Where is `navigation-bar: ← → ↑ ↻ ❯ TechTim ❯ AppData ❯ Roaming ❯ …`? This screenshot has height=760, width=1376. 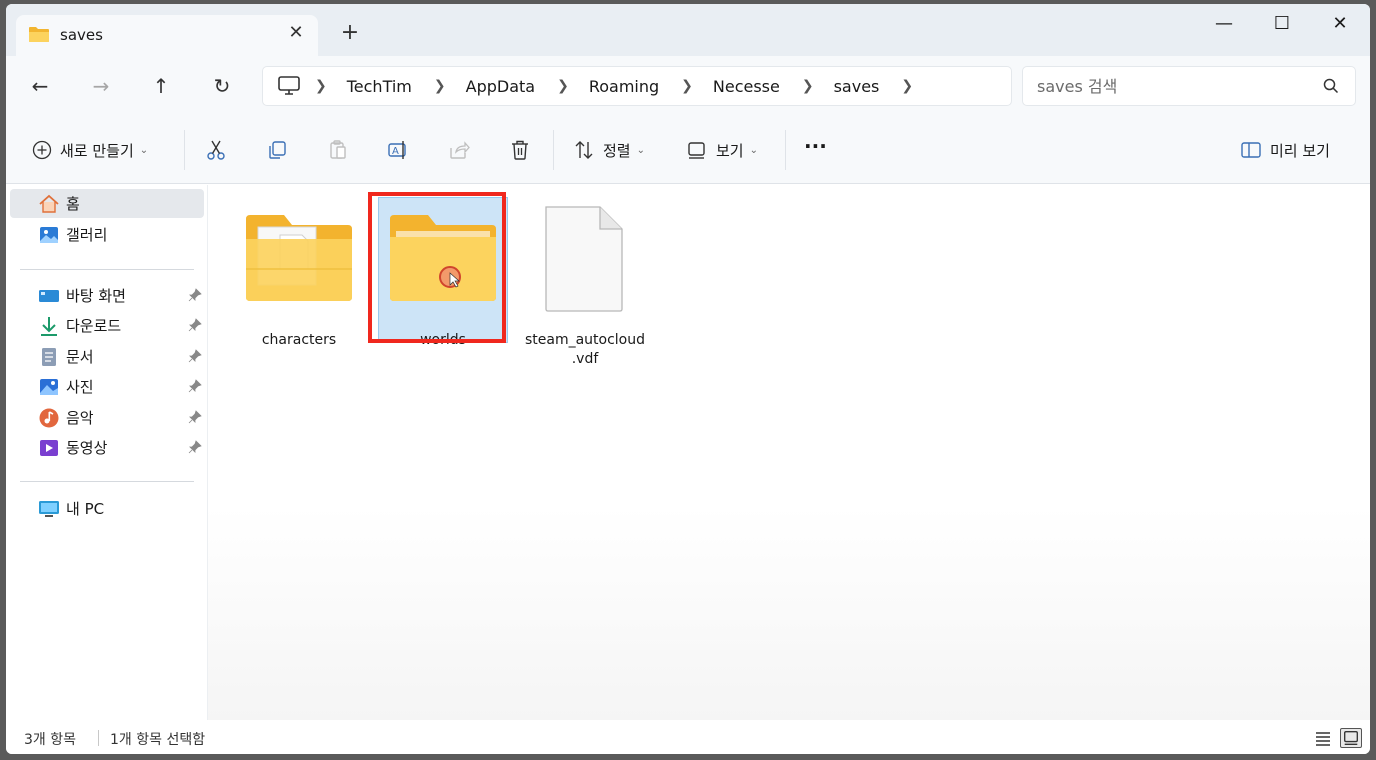 navigation-bar: ← → ↑ ↻ ❯ TechTim ❯ AppData ❯ Roaming ❯ … is located at coordinates (688, 85).